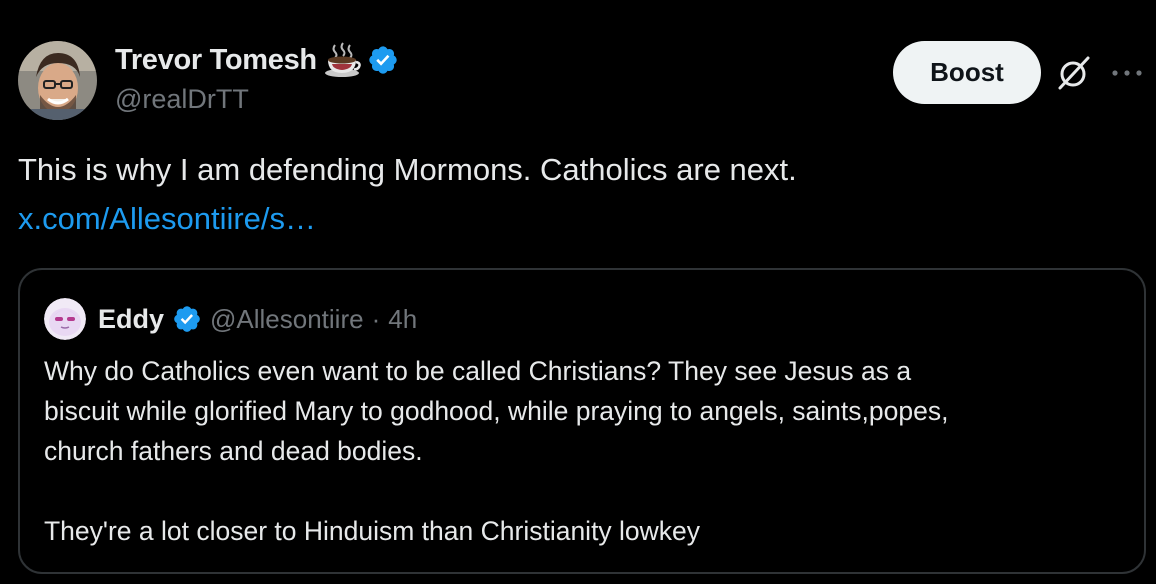 This screenshot has width=1156, height=584. What do you see at coordinates (65, 319) in the screenshot?
I see `quote-author-avatar` at bounding box center [65, 319].